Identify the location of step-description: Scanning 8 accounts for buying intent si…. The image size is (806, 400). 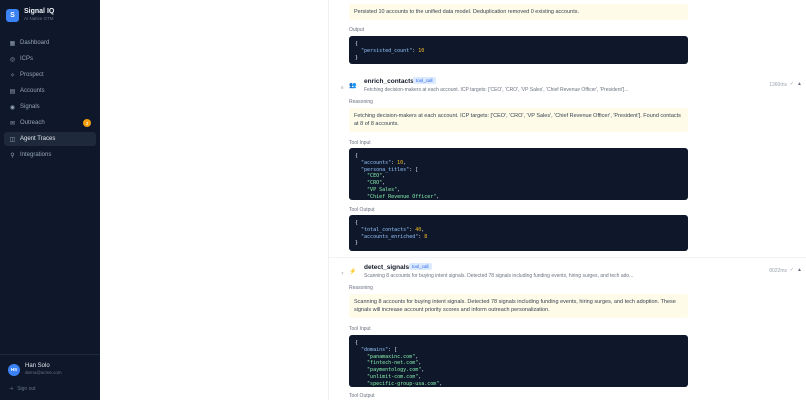
(499, 276).